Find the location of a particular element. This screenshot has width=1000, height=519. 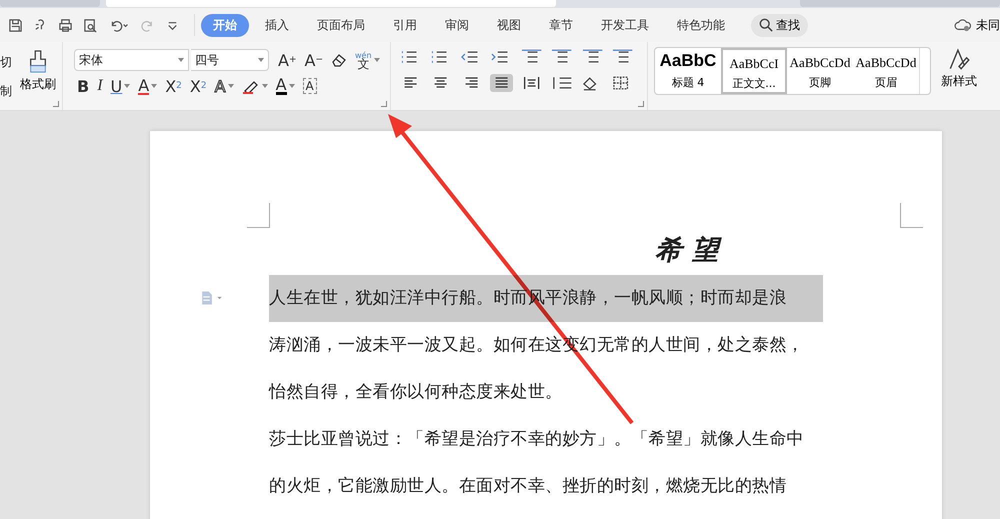

text-line: 的火炬，它能激励世人。在面对不幸、挫折的时刻，燃烧无比的热情 is located at coordinates (528, 486).